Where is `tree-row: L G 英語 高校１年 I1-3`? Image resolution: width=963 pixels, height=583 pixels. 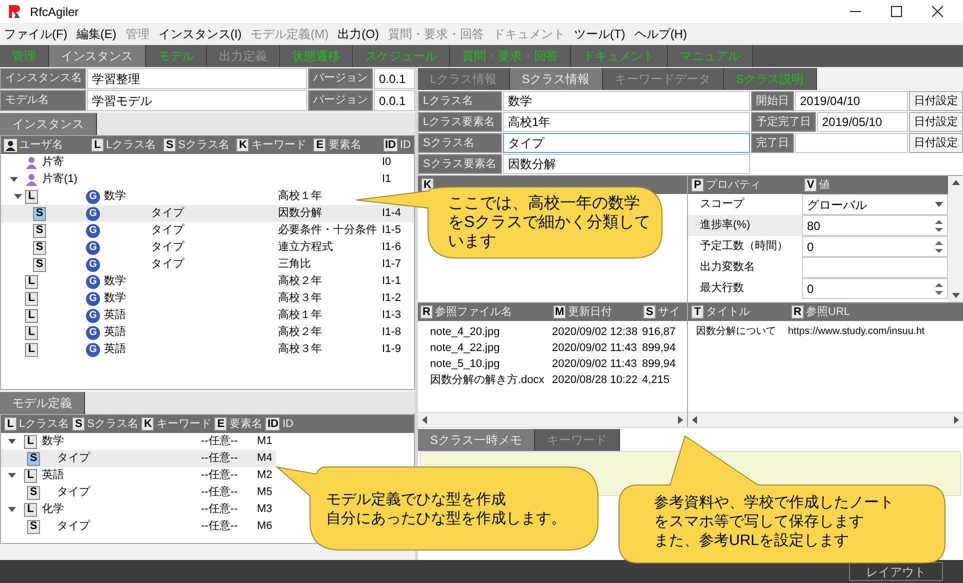
tree-row: L G 英語 高校１年 I1-3 is located at coordinates (203, 315).